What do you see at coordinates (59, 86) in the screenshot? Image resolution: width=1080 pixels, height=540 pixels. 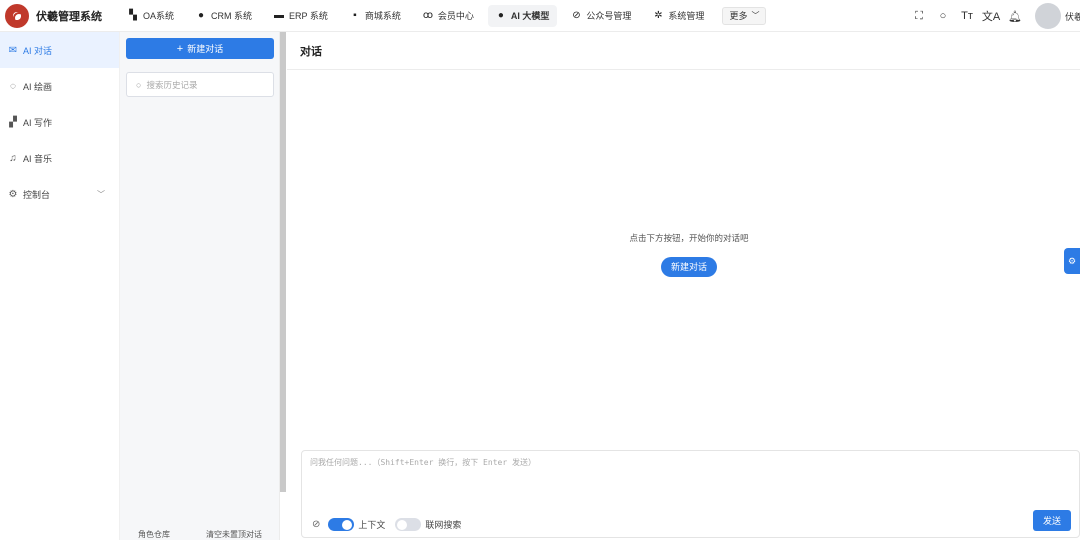 I see `sidebar-item-ai-painting: ◌ AI 绘画` at bounding box center [59, 86].